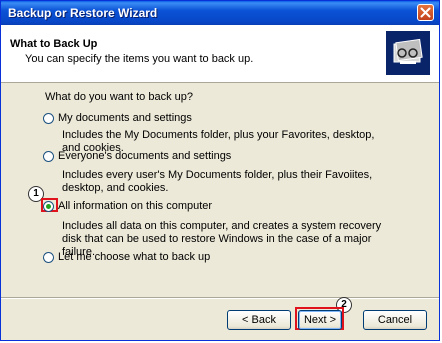  I want to click on close-icon, so click(425, 12).